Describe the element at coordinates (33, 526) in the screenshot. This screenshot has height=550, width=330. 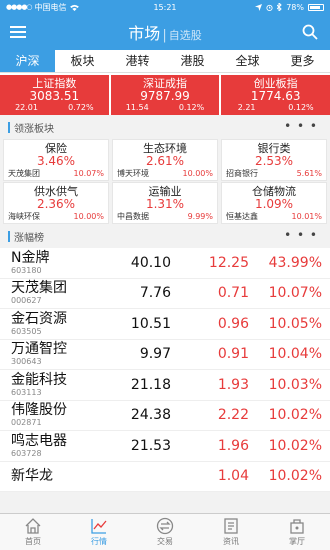
I see `home-icon` at that location.